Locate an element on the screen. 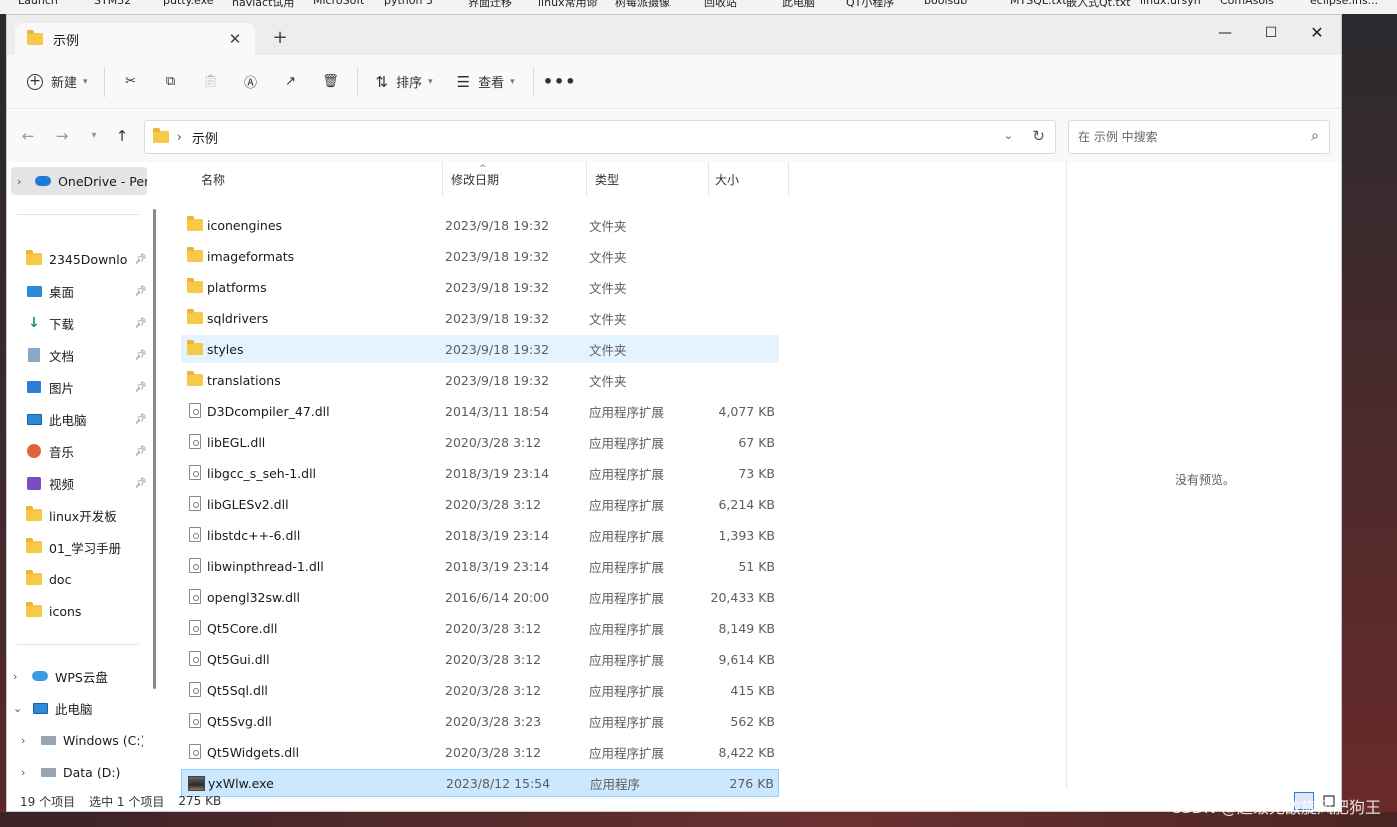 The height and width of the screenshot is (827, 1397). sidebar-item-wps: › WPS云盘 is located at coordinates (77, 676).